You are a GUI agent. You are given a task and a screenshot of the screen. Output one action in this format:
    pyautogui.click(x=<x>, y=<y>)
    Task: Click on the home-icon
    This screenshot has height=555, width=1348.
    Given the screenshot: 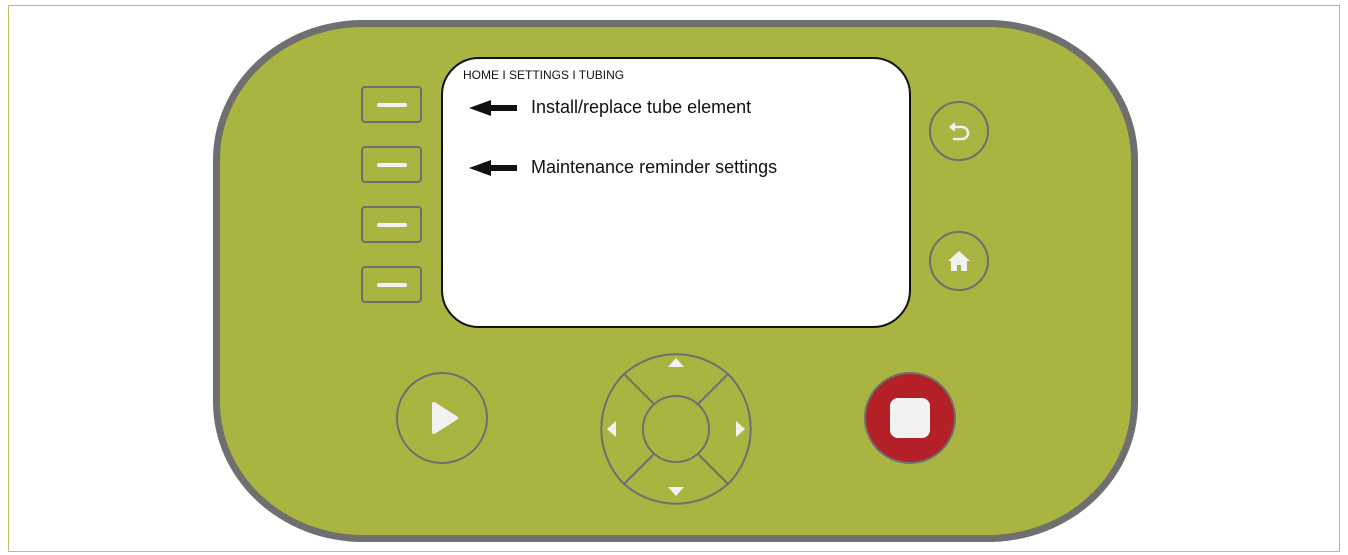 What is the action you would take?
    pyautogui.click(x=959, y=261)
    